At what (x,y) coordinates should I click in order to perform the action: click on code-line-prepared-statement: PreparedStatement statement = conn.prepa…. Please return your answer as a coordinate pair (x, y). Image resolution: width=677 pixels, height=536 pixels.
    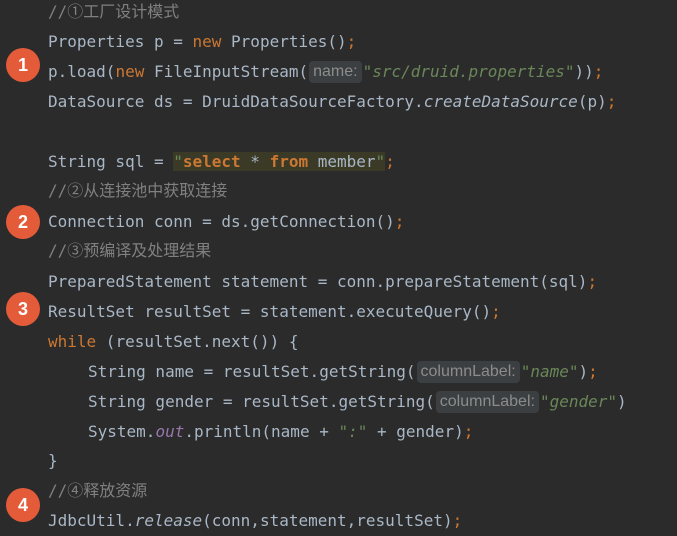
    Looking at the image, I should click on (322, 282).